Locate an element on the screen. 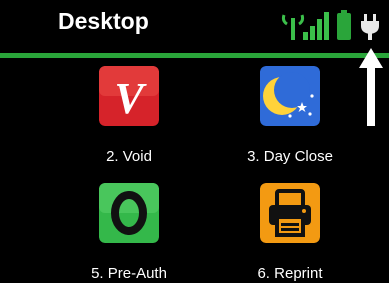 This screenshot has height=283, width=389. battery-icon is located at coordinates (344, 25).